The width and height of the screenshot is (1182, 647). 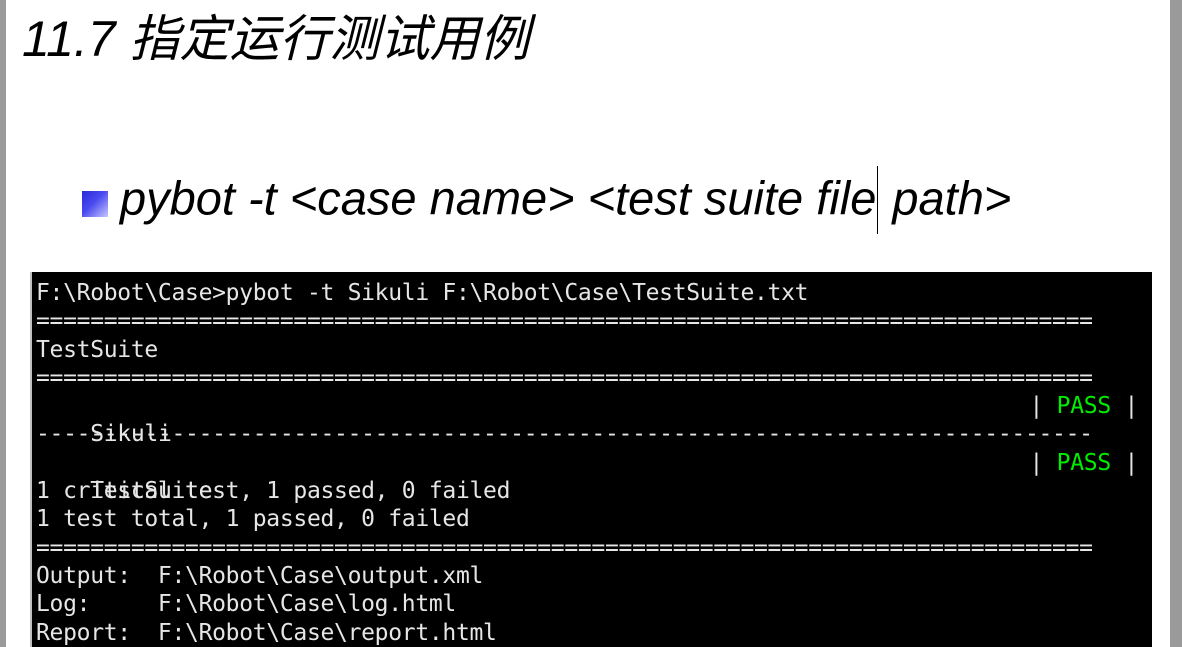 I want to click on console-test-status: | PASS |, so click(x=1084, y=406).